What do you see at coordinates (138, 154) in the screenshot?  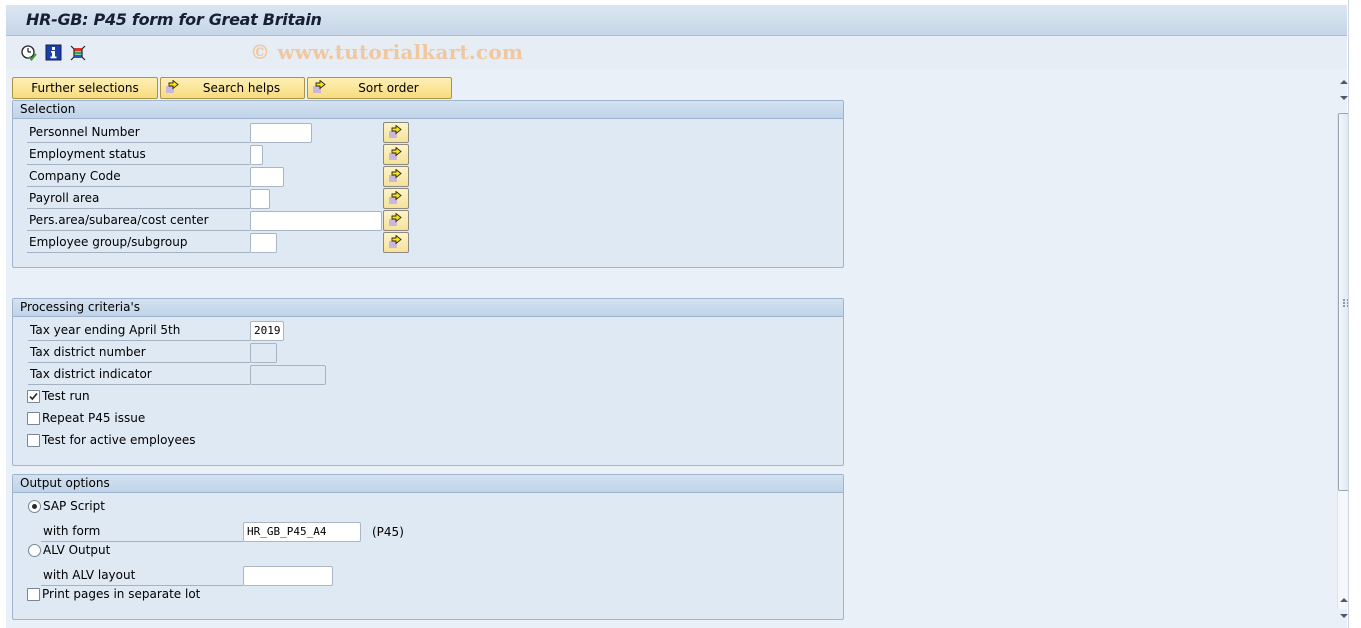 I see `employment-status-label: Employment status` at bounding box center [138, 154].